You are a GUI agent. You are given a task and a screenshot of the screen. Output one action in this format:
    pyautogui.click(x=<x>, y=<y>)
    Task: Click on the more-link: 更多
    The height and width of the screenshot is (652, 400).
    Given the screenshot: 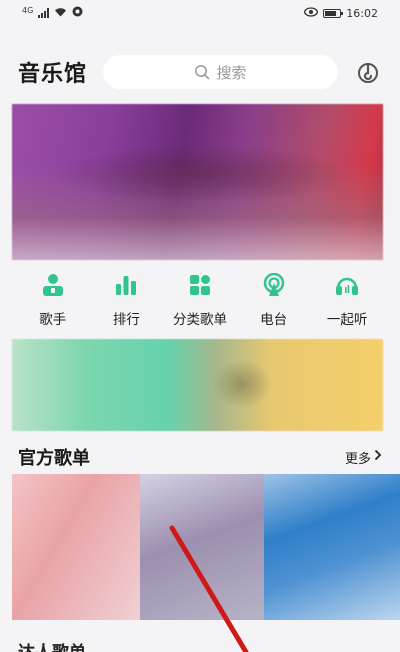 What is the action you would take?
    pyautogui.click(x=363, y=457)
    